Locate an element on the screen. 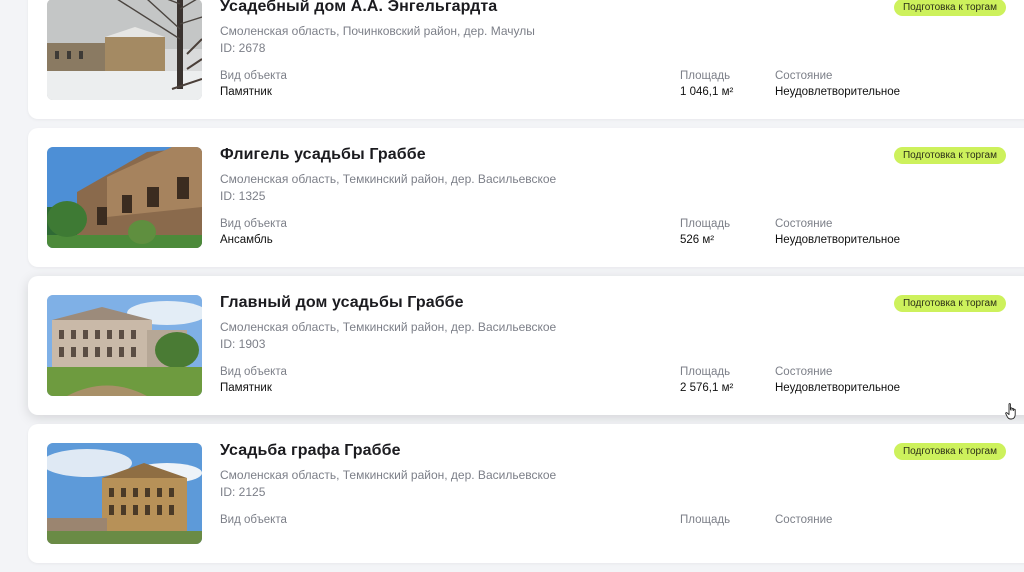 Image resolution: width=1024 pixels, height=572 pixels. object-title: Усадьба графа Граббе is located at coordinates (310, 451).